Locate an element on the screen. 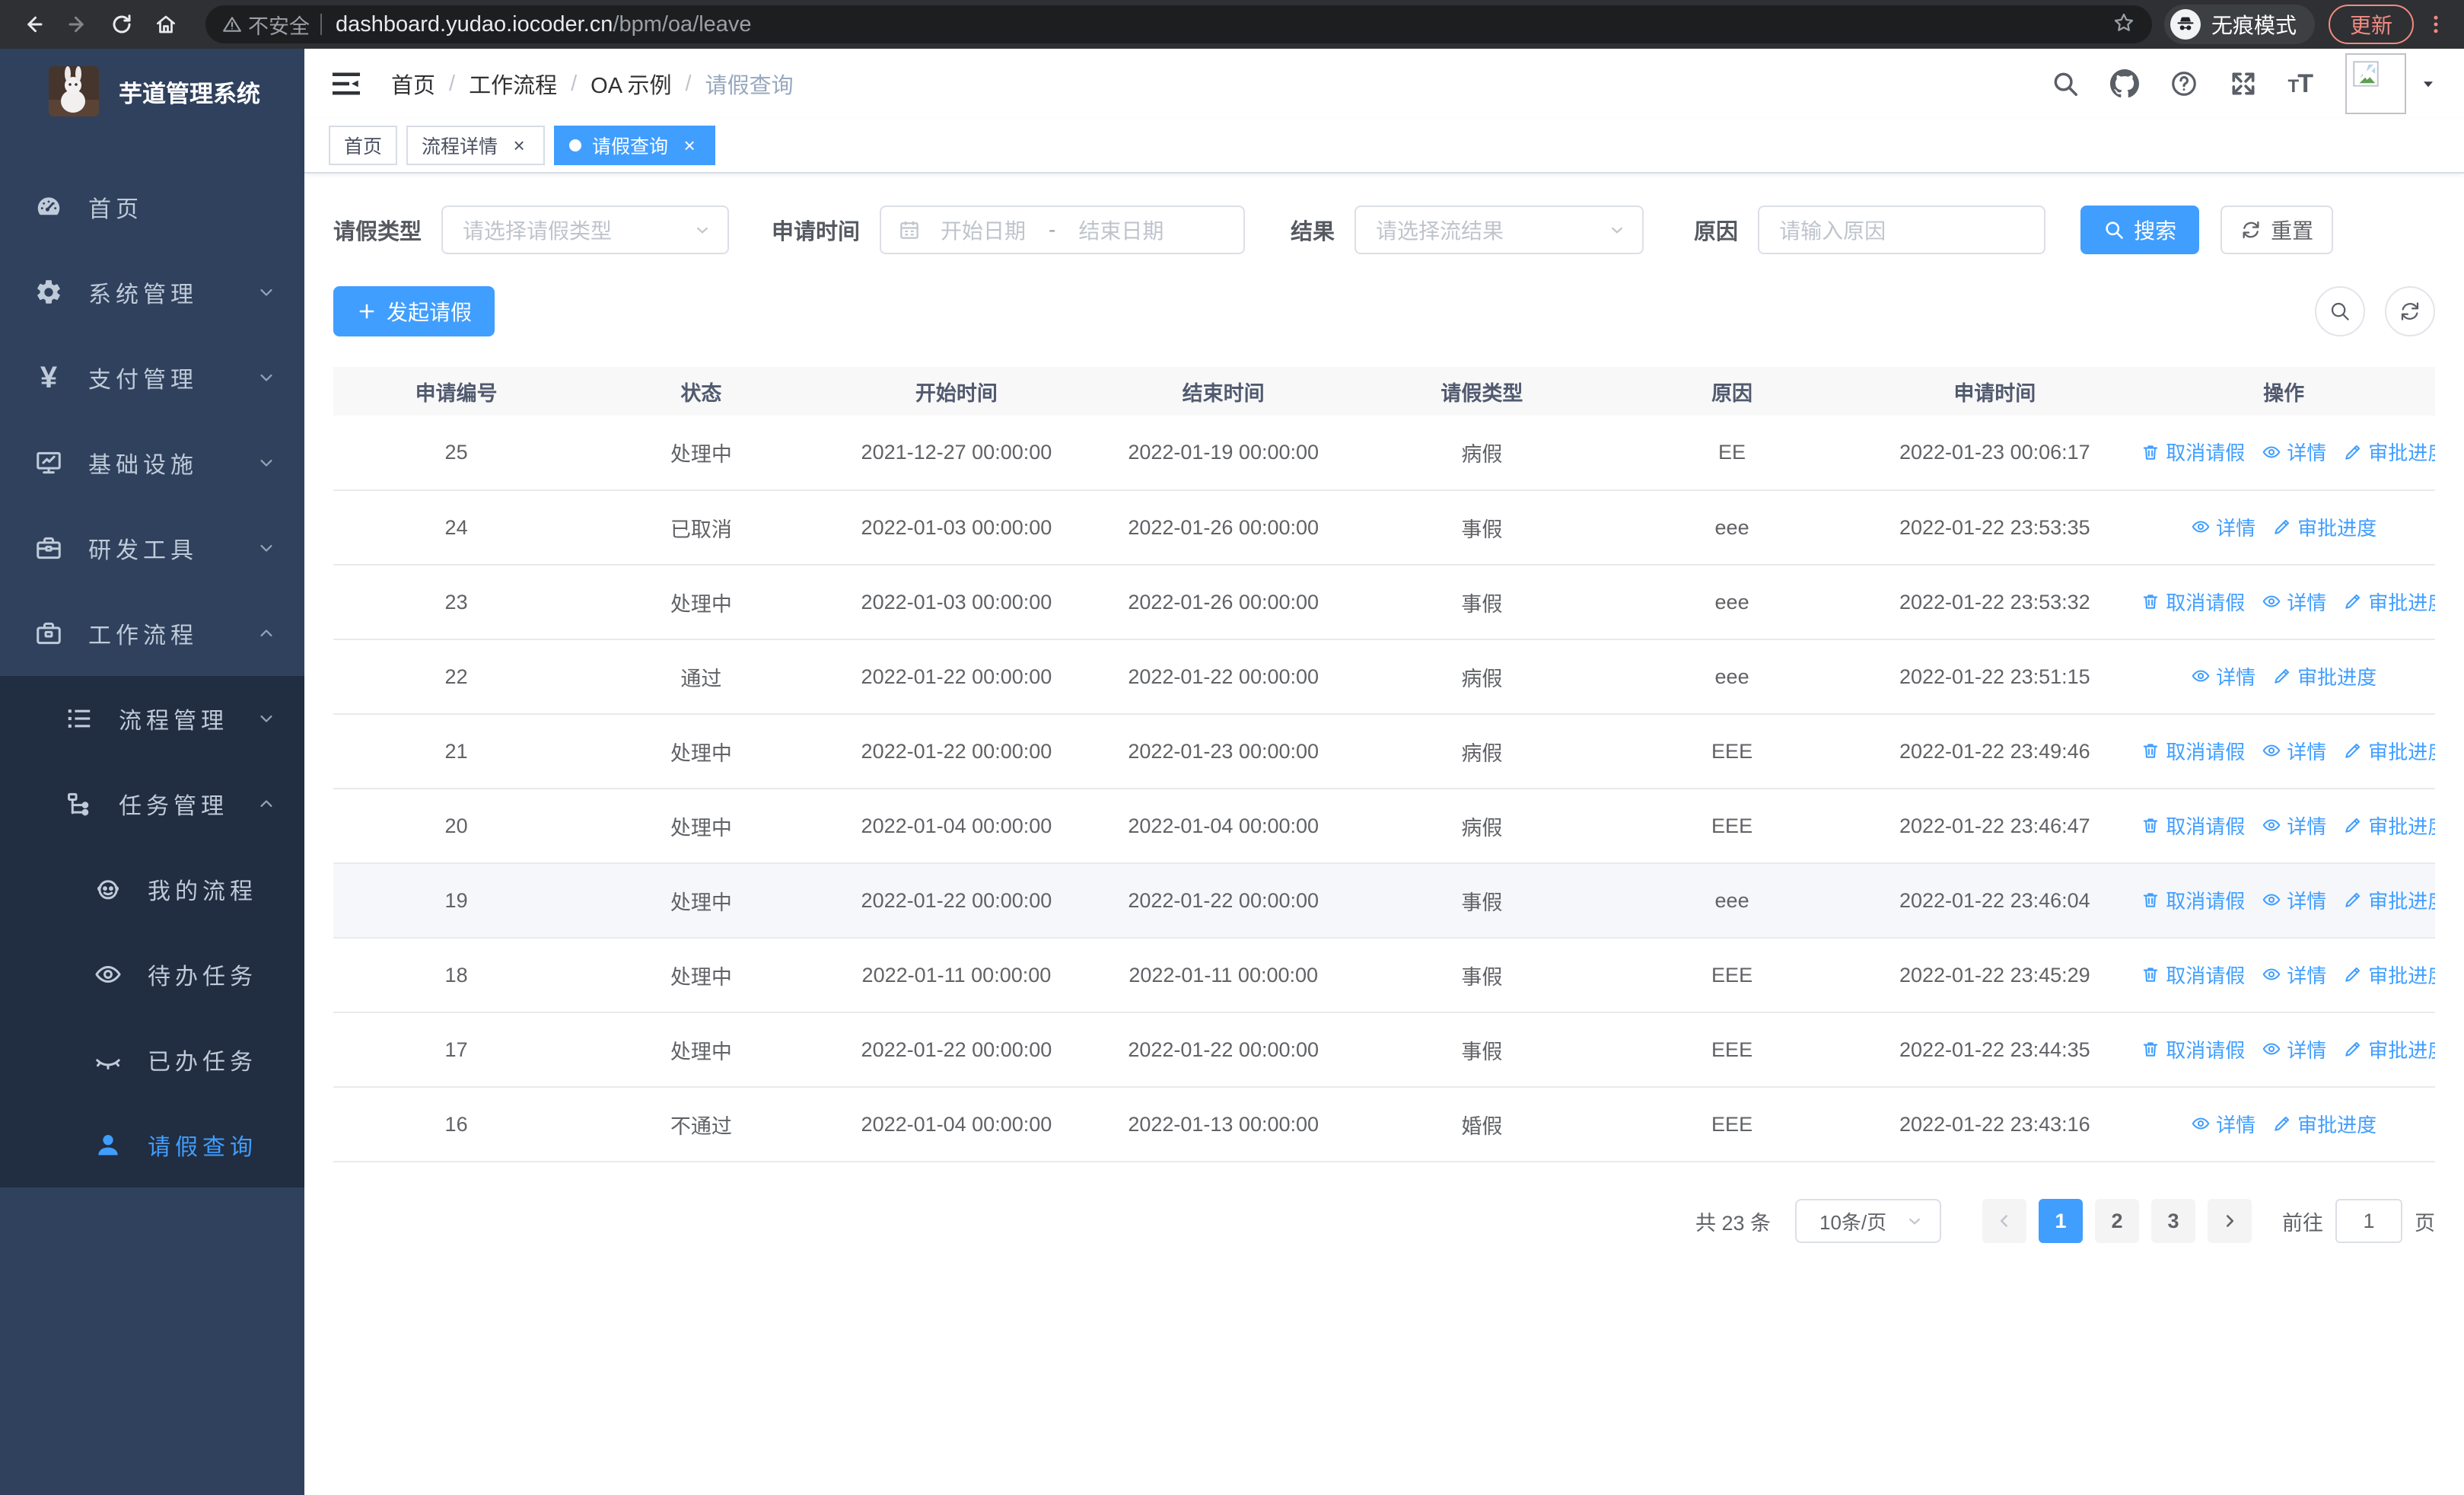 The height and width of the screenshot is (1495, 2464). help-icon is located at coordinates (2184, 84).